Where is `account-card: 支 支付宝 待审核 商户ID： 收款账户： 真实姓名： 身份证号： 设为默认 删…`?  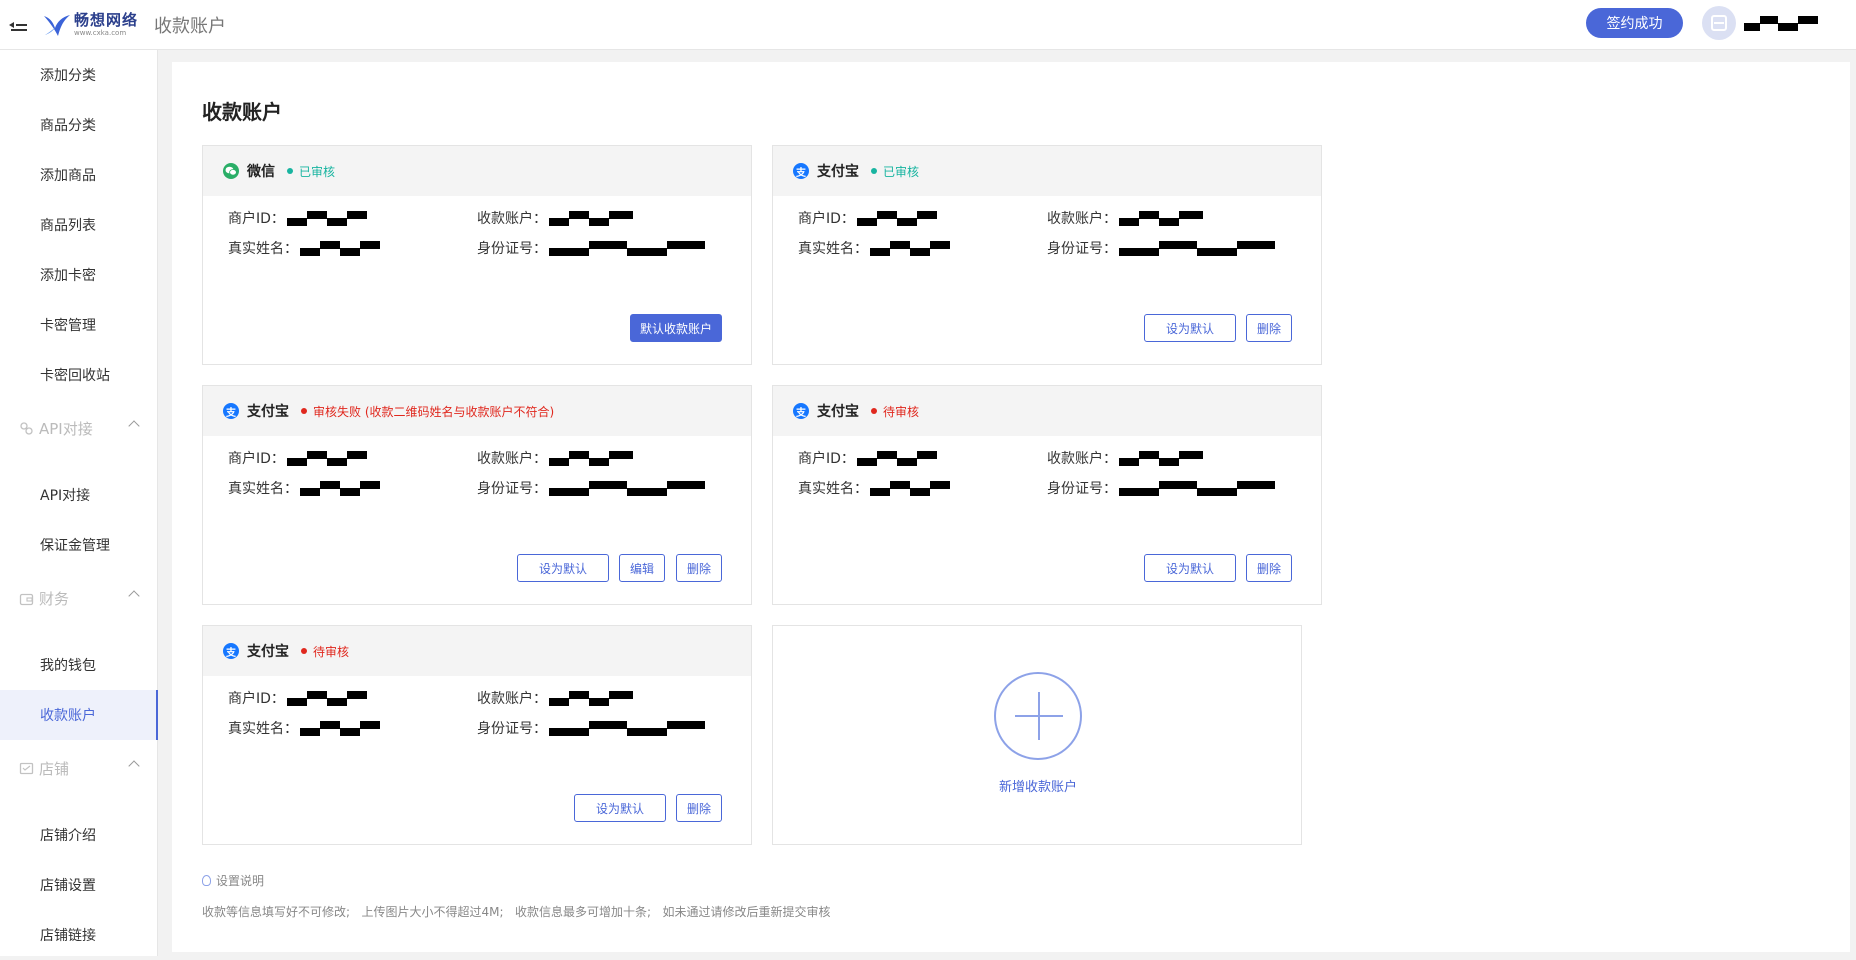
account-card: 支 支付宝 待审核 商户ID： 收款账户： 真实姓名： 身份证号： 设为默认 删… is located at coordinates (1047, 495).